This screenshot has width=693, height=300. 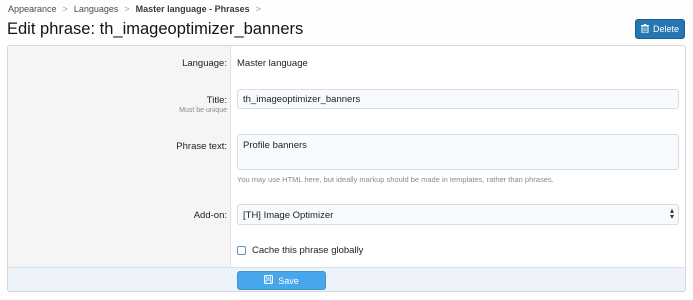 I want to click on phrase-text-textarea: Profile banners, so click(x=458, y=152).